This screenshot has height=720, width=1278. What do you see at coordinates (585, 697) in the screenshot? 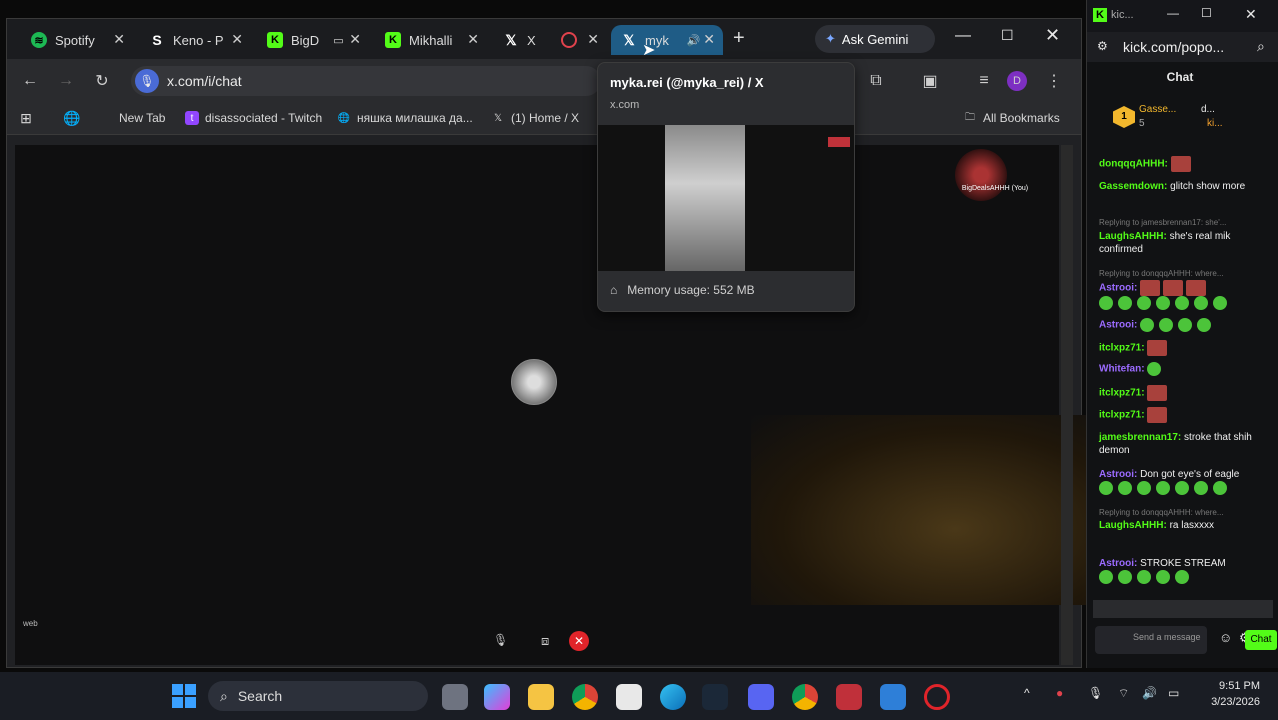
I see `chrome-icon` at bounding box center [585, 697].